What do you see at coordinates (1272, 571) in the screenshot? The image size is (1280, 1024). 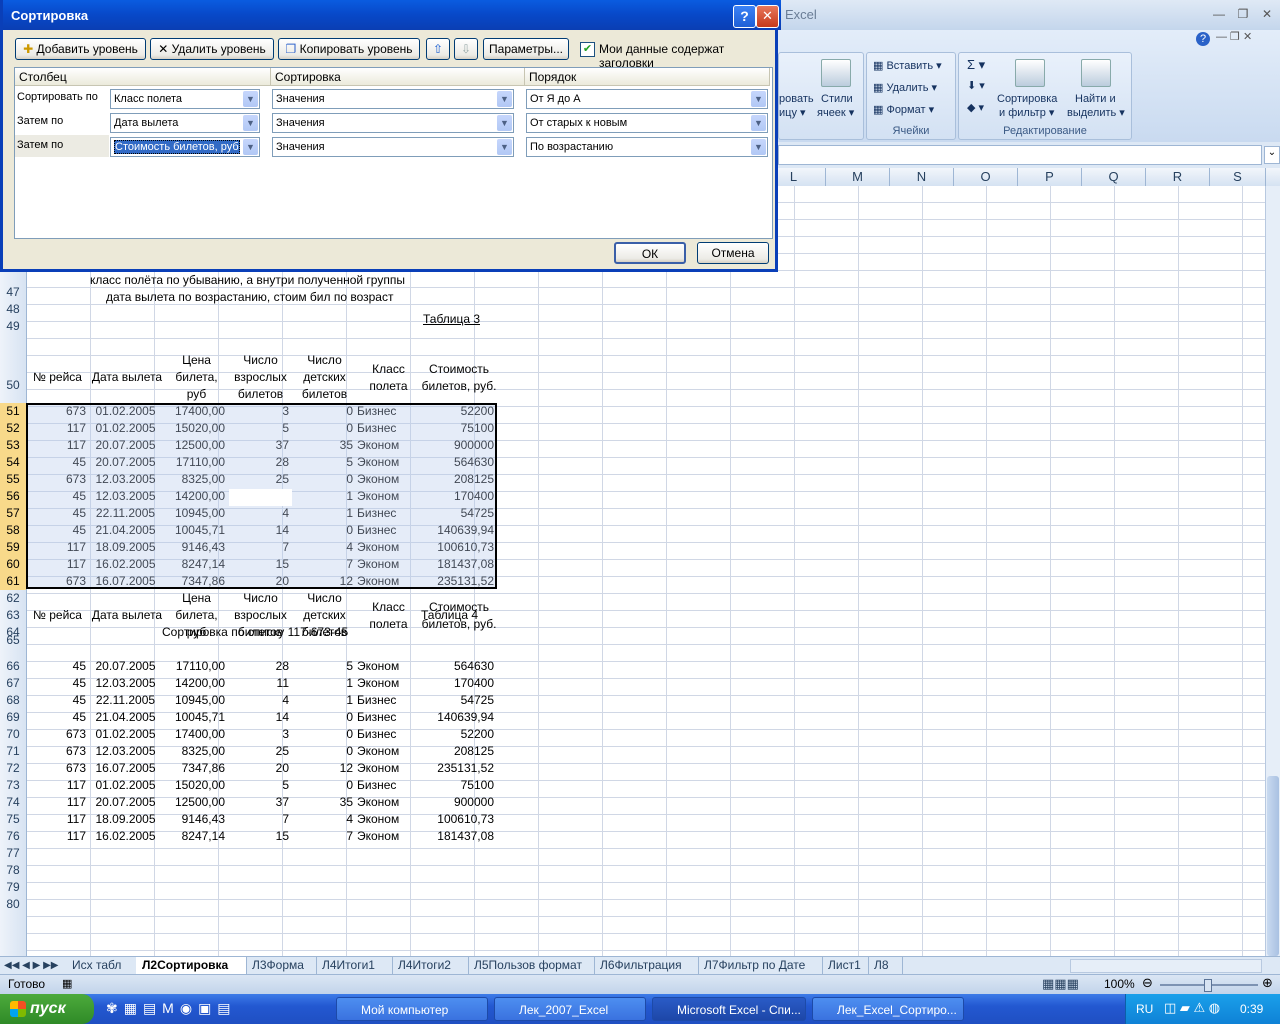 I see `vertical-scrollbar` at bounding box center [1272, 571].